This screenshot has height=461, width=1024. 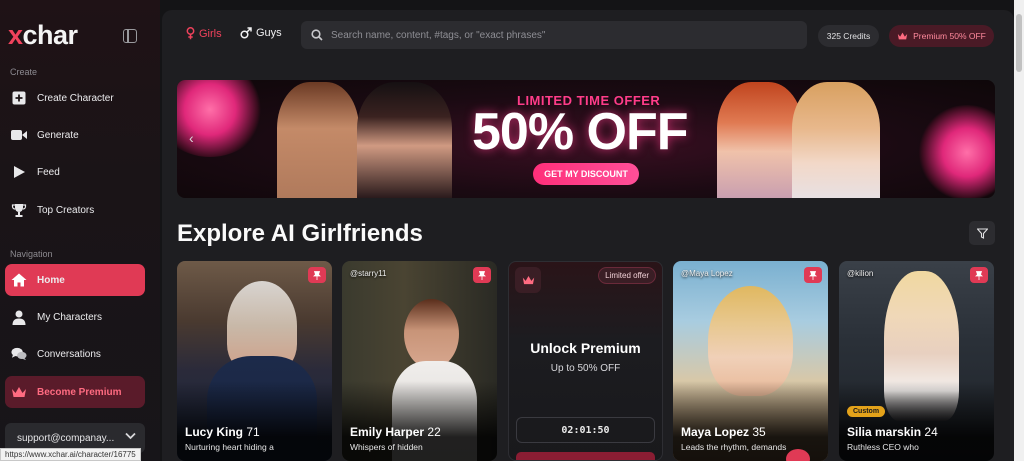 I want to click on sidebar-item-my-characters: My Characters, so click(x=75, y=317).